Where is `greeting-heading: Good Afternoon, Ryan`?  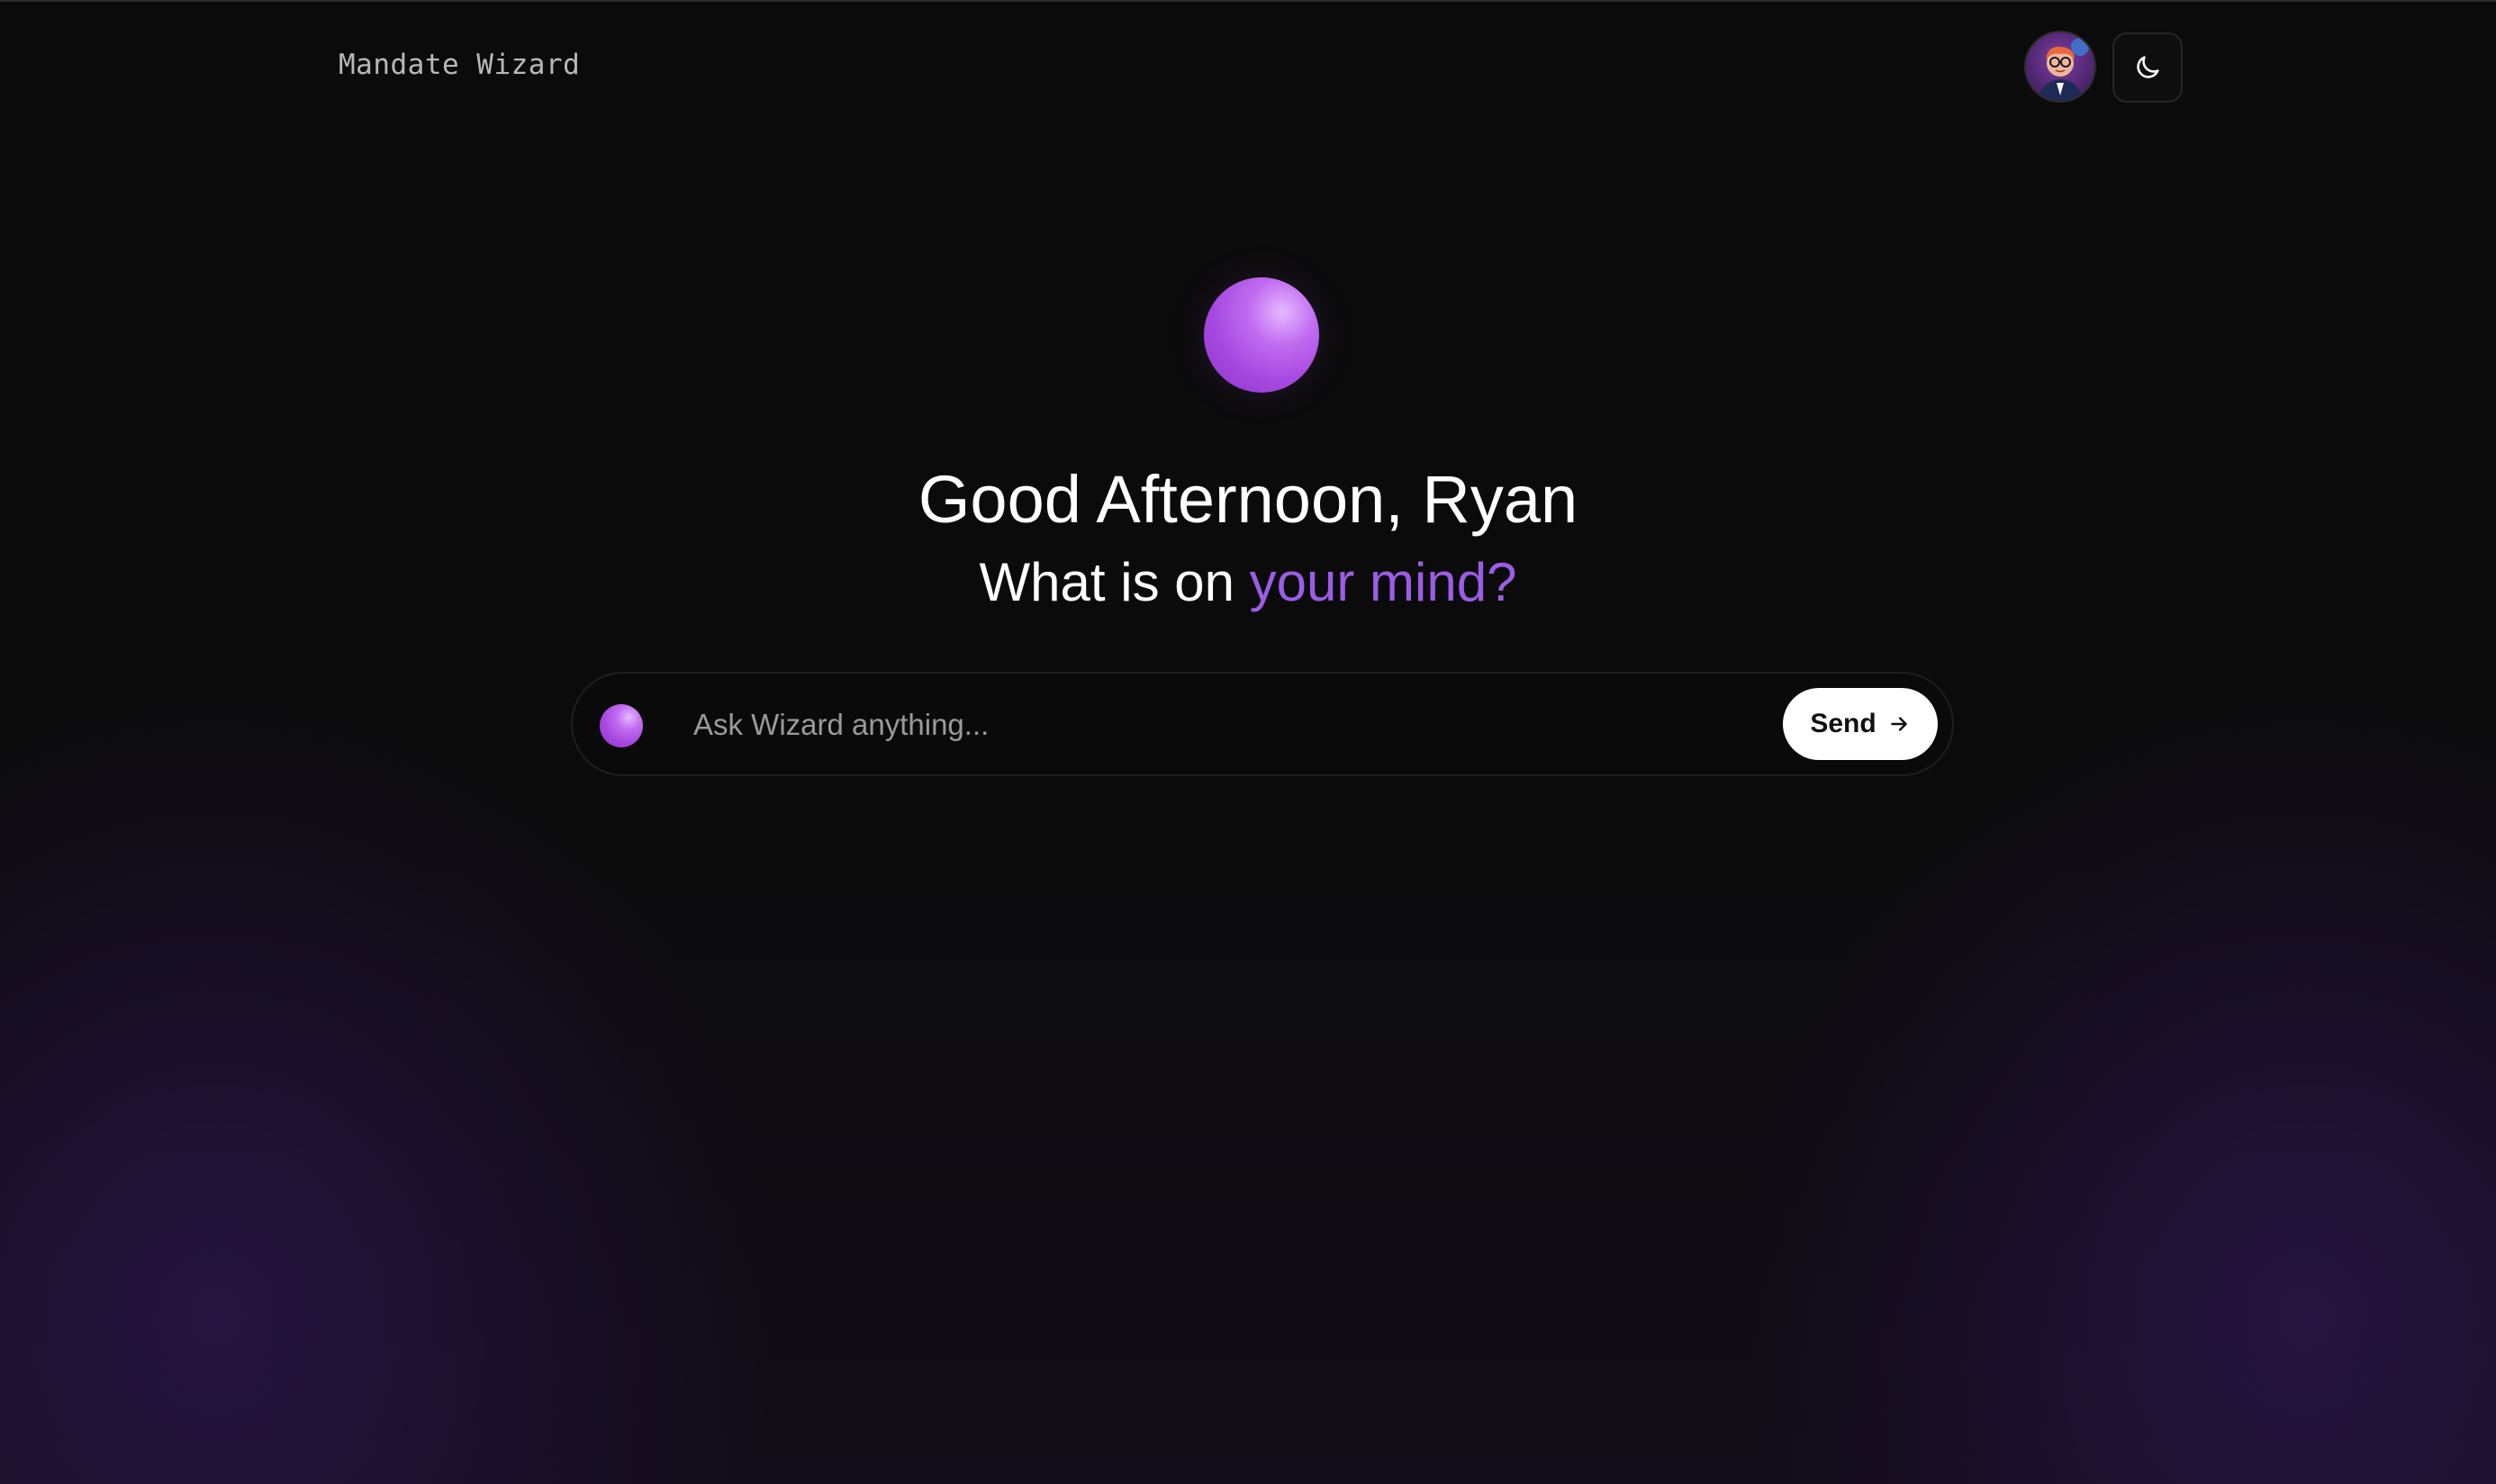 greeting-heading: Good Afternoon, Ryan is located at coordinates (1248, 499).